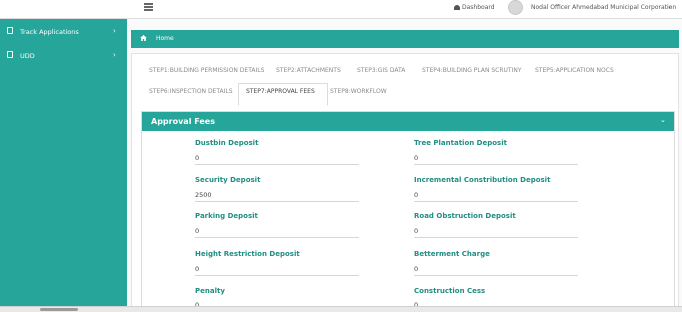  I want to click on field-value-incremental-contribution-deposit: 0, so click(416, 195).